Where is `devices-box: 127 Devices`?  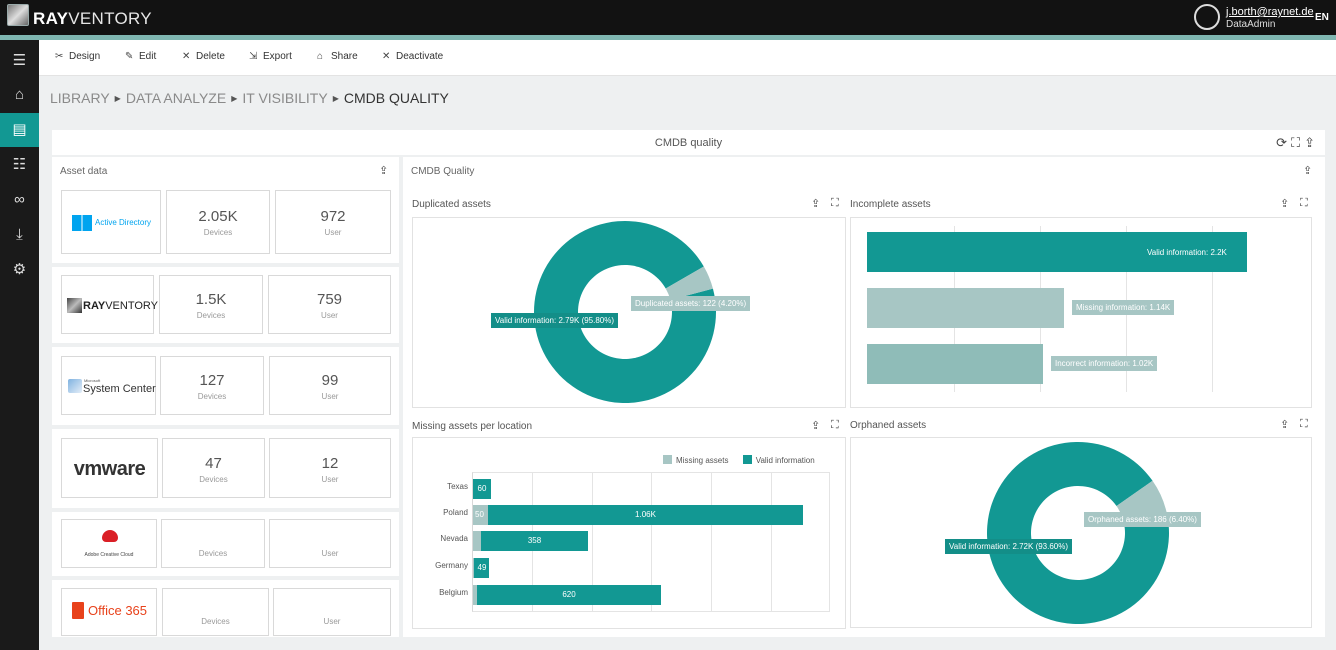
devices-box: 127 Devices is located at coordinates (212, 385).